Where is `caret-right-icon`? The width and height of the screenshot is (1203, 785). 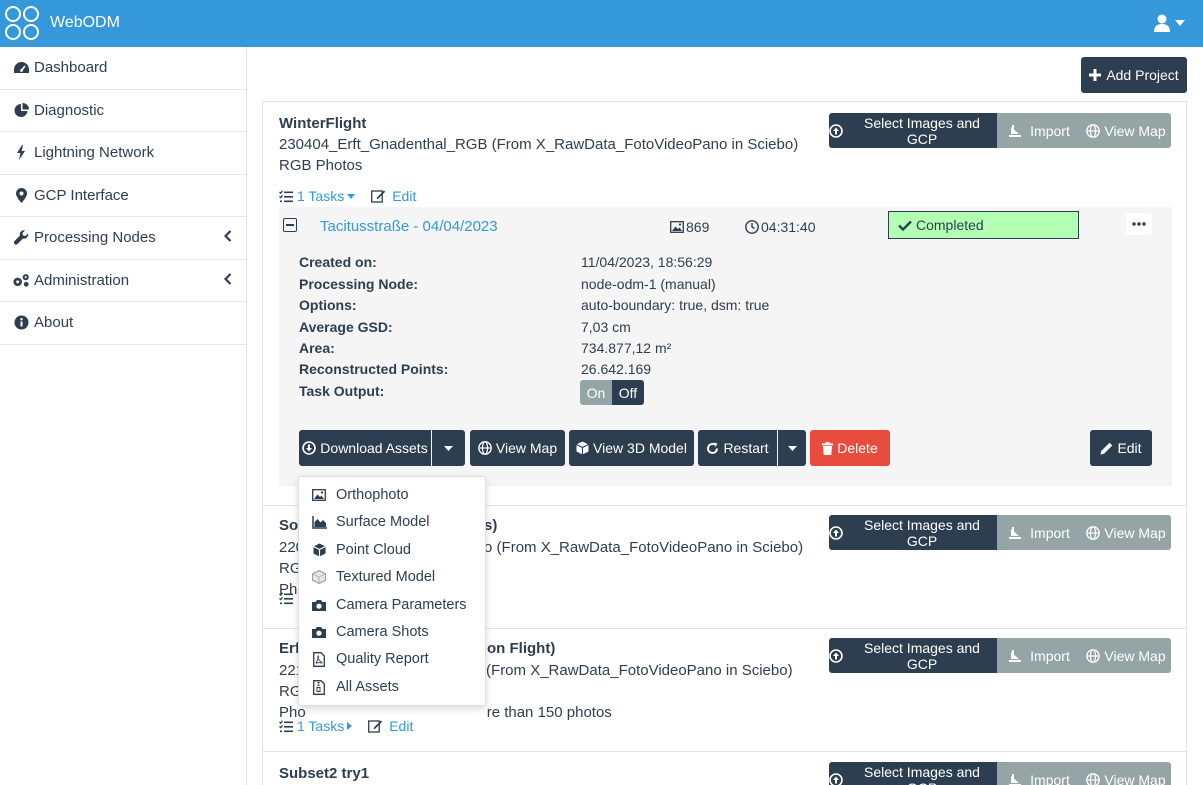
caret-right-icon is located at coordinates (350, 726).